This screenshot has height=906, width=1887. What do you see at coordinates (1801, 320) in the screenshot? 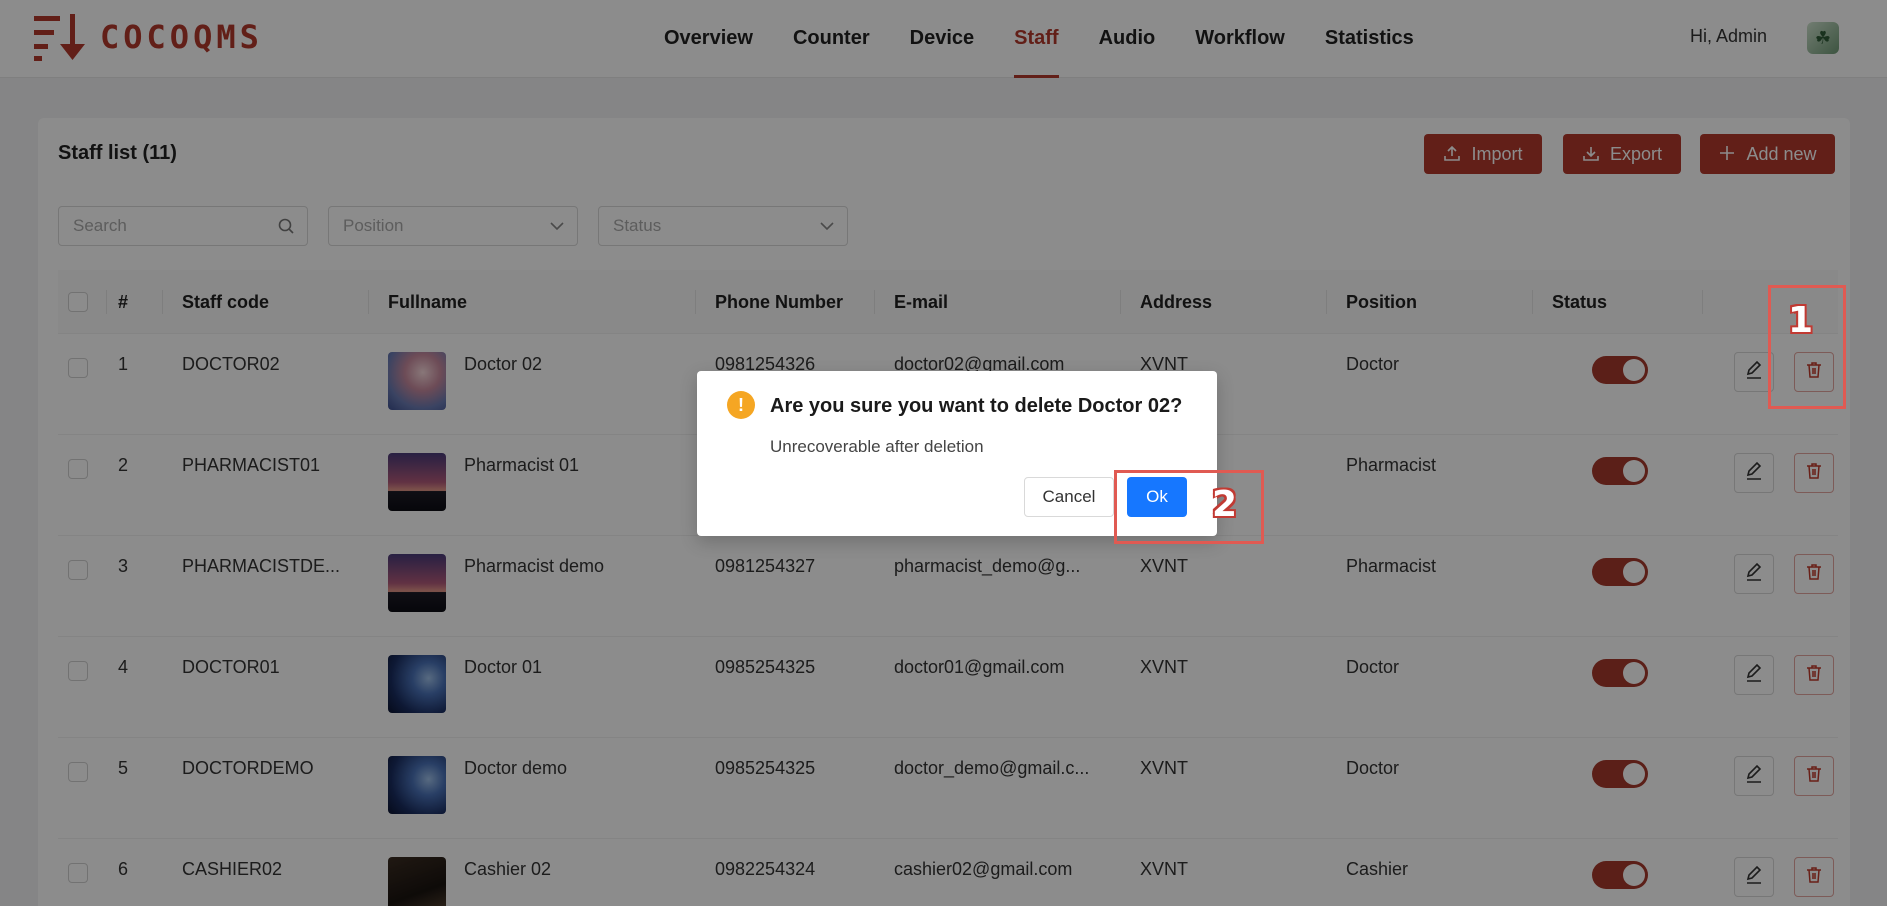
I see `annotation-number-1: 1` at bounding box center [1801, 320].